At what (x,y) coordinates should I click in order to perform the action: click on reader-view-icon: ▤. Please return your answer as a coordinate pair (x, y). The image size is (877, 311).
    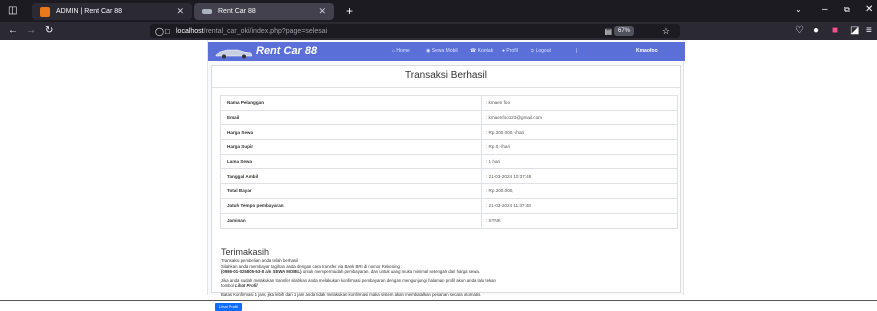
    Looking at the image, I should click on (608, 31).